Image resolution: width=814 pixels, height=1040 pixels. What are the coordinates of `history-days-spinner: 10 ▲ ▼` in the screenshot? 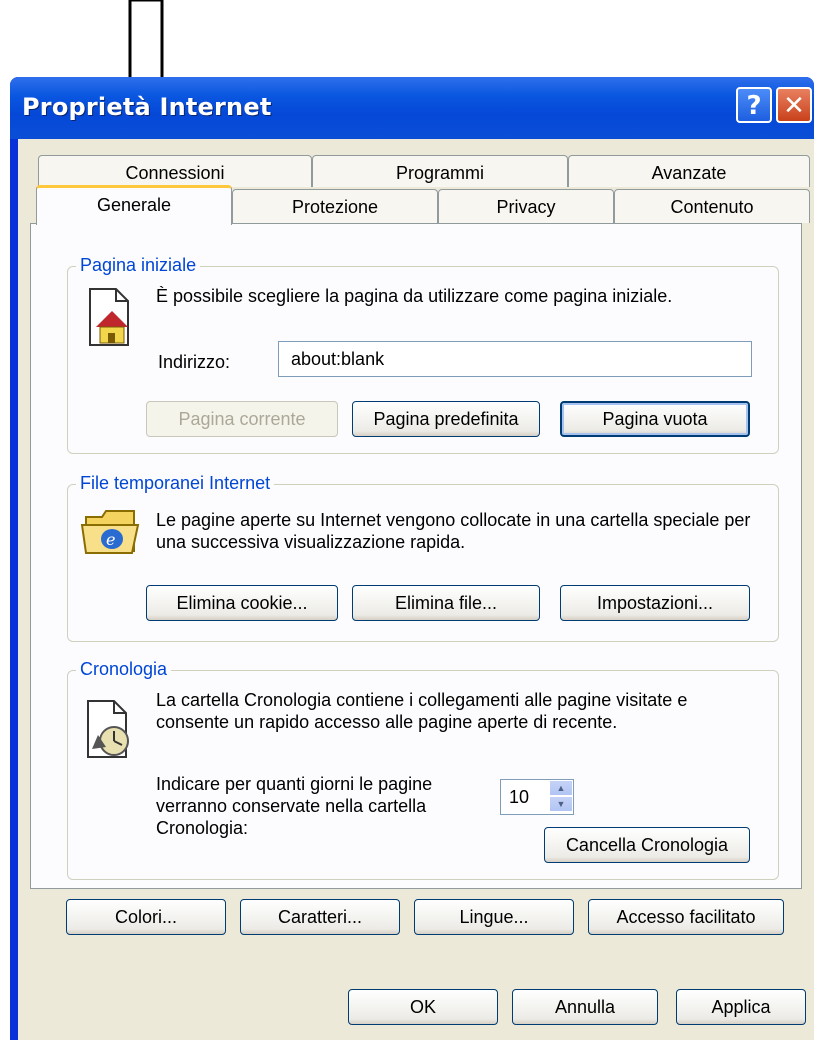 It's located at (537, 797).